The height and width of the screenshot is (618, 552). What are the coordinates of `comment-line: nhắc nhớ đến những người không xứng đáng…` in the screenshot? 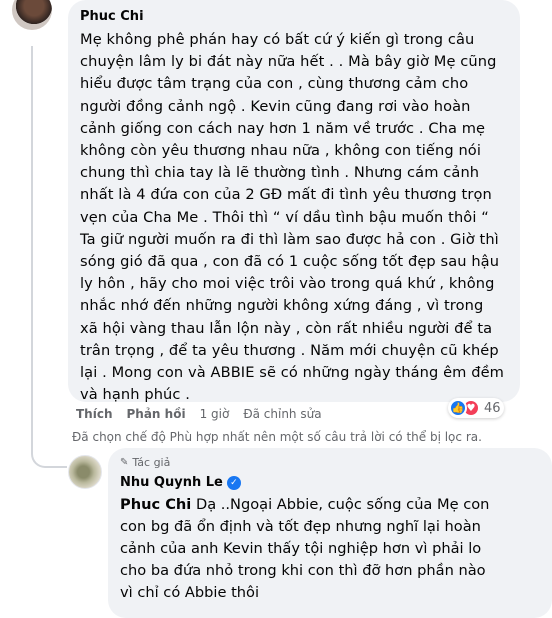 It's located at (282, 306).